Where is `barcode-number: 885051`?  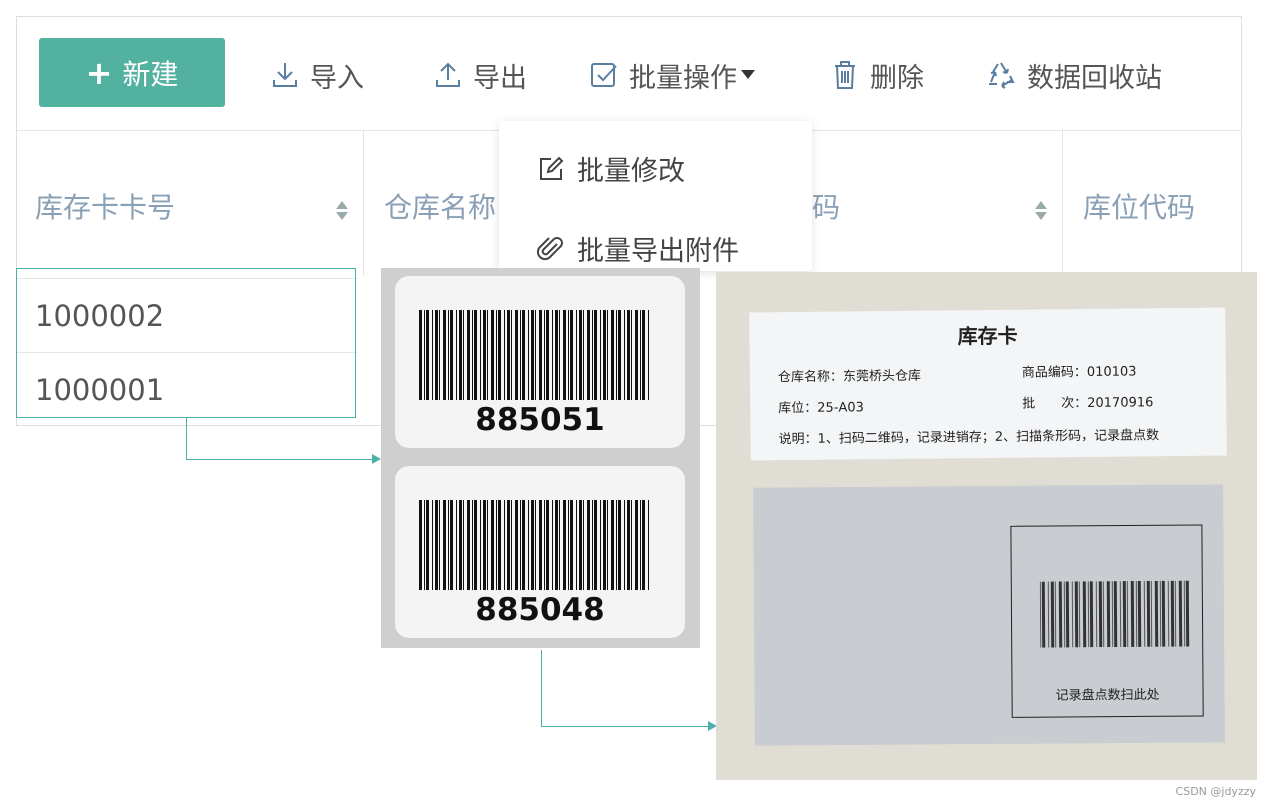 barcode-number: 885051 is located at coordinates (540, 420).